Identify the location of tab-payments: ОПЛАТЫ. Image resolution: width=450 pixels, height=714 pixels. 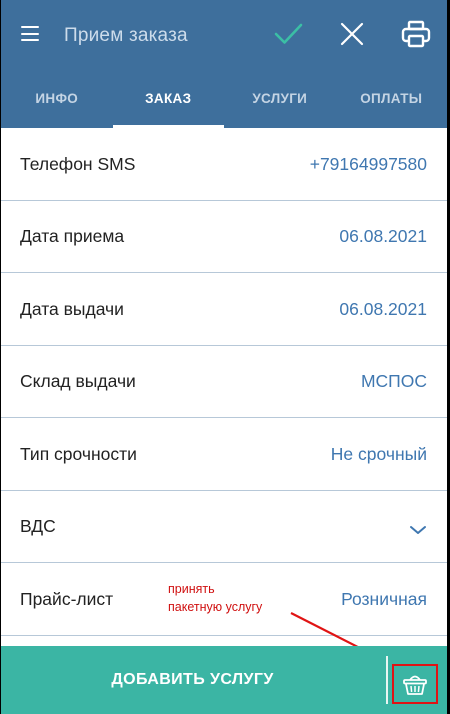
(392, 98).